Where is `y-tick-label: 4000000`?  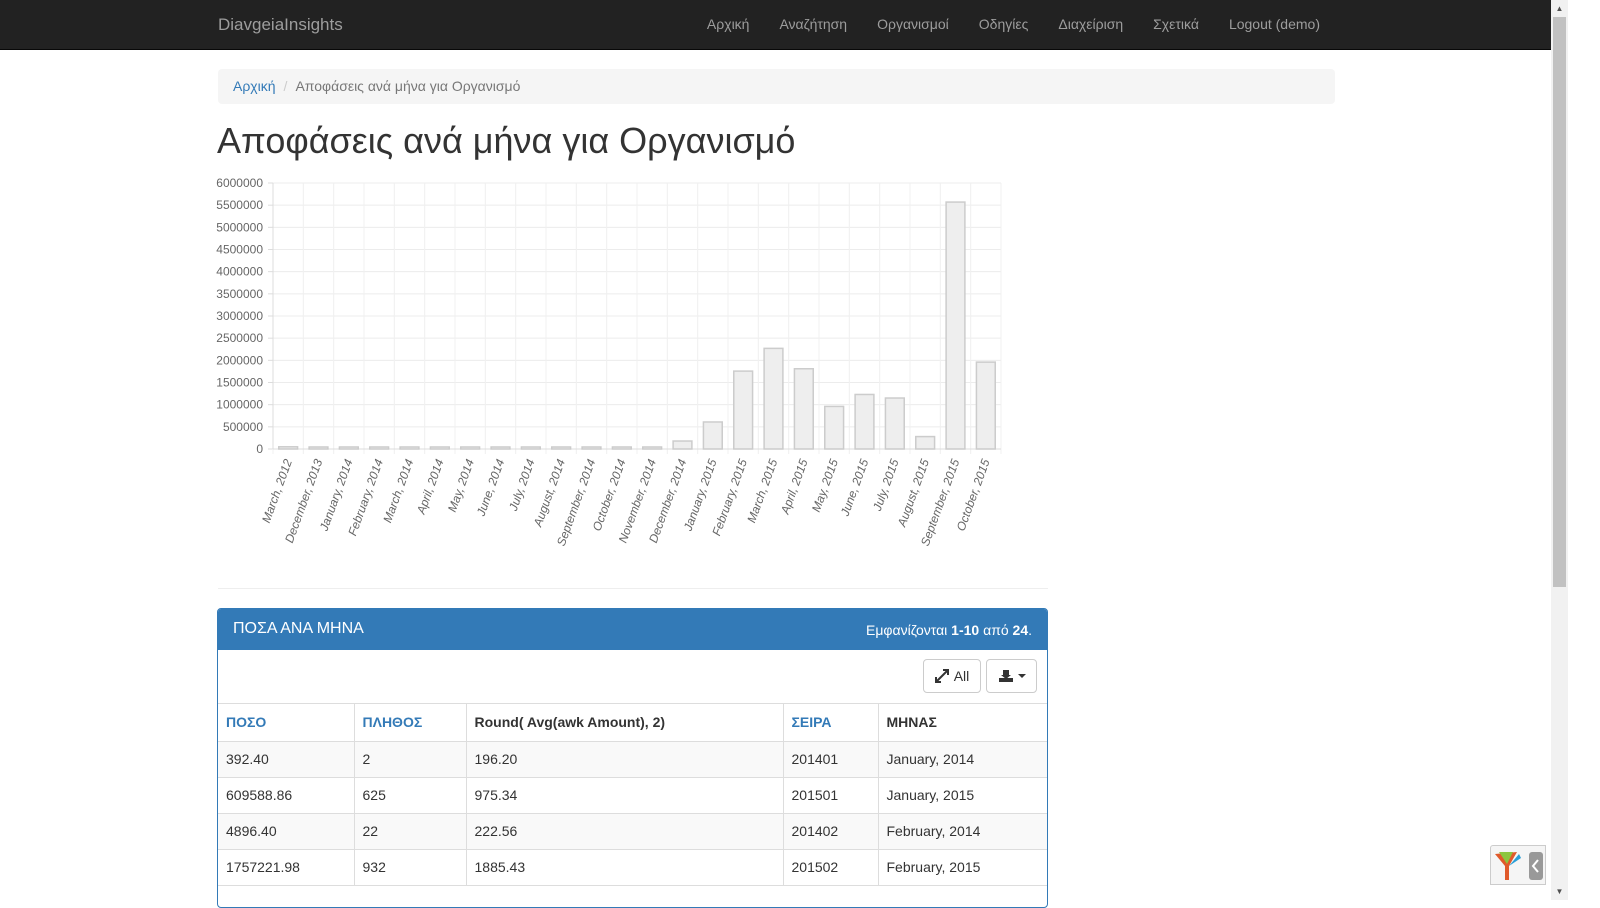 y-tick-label: 4000000 is located at coordinates (239, 272).